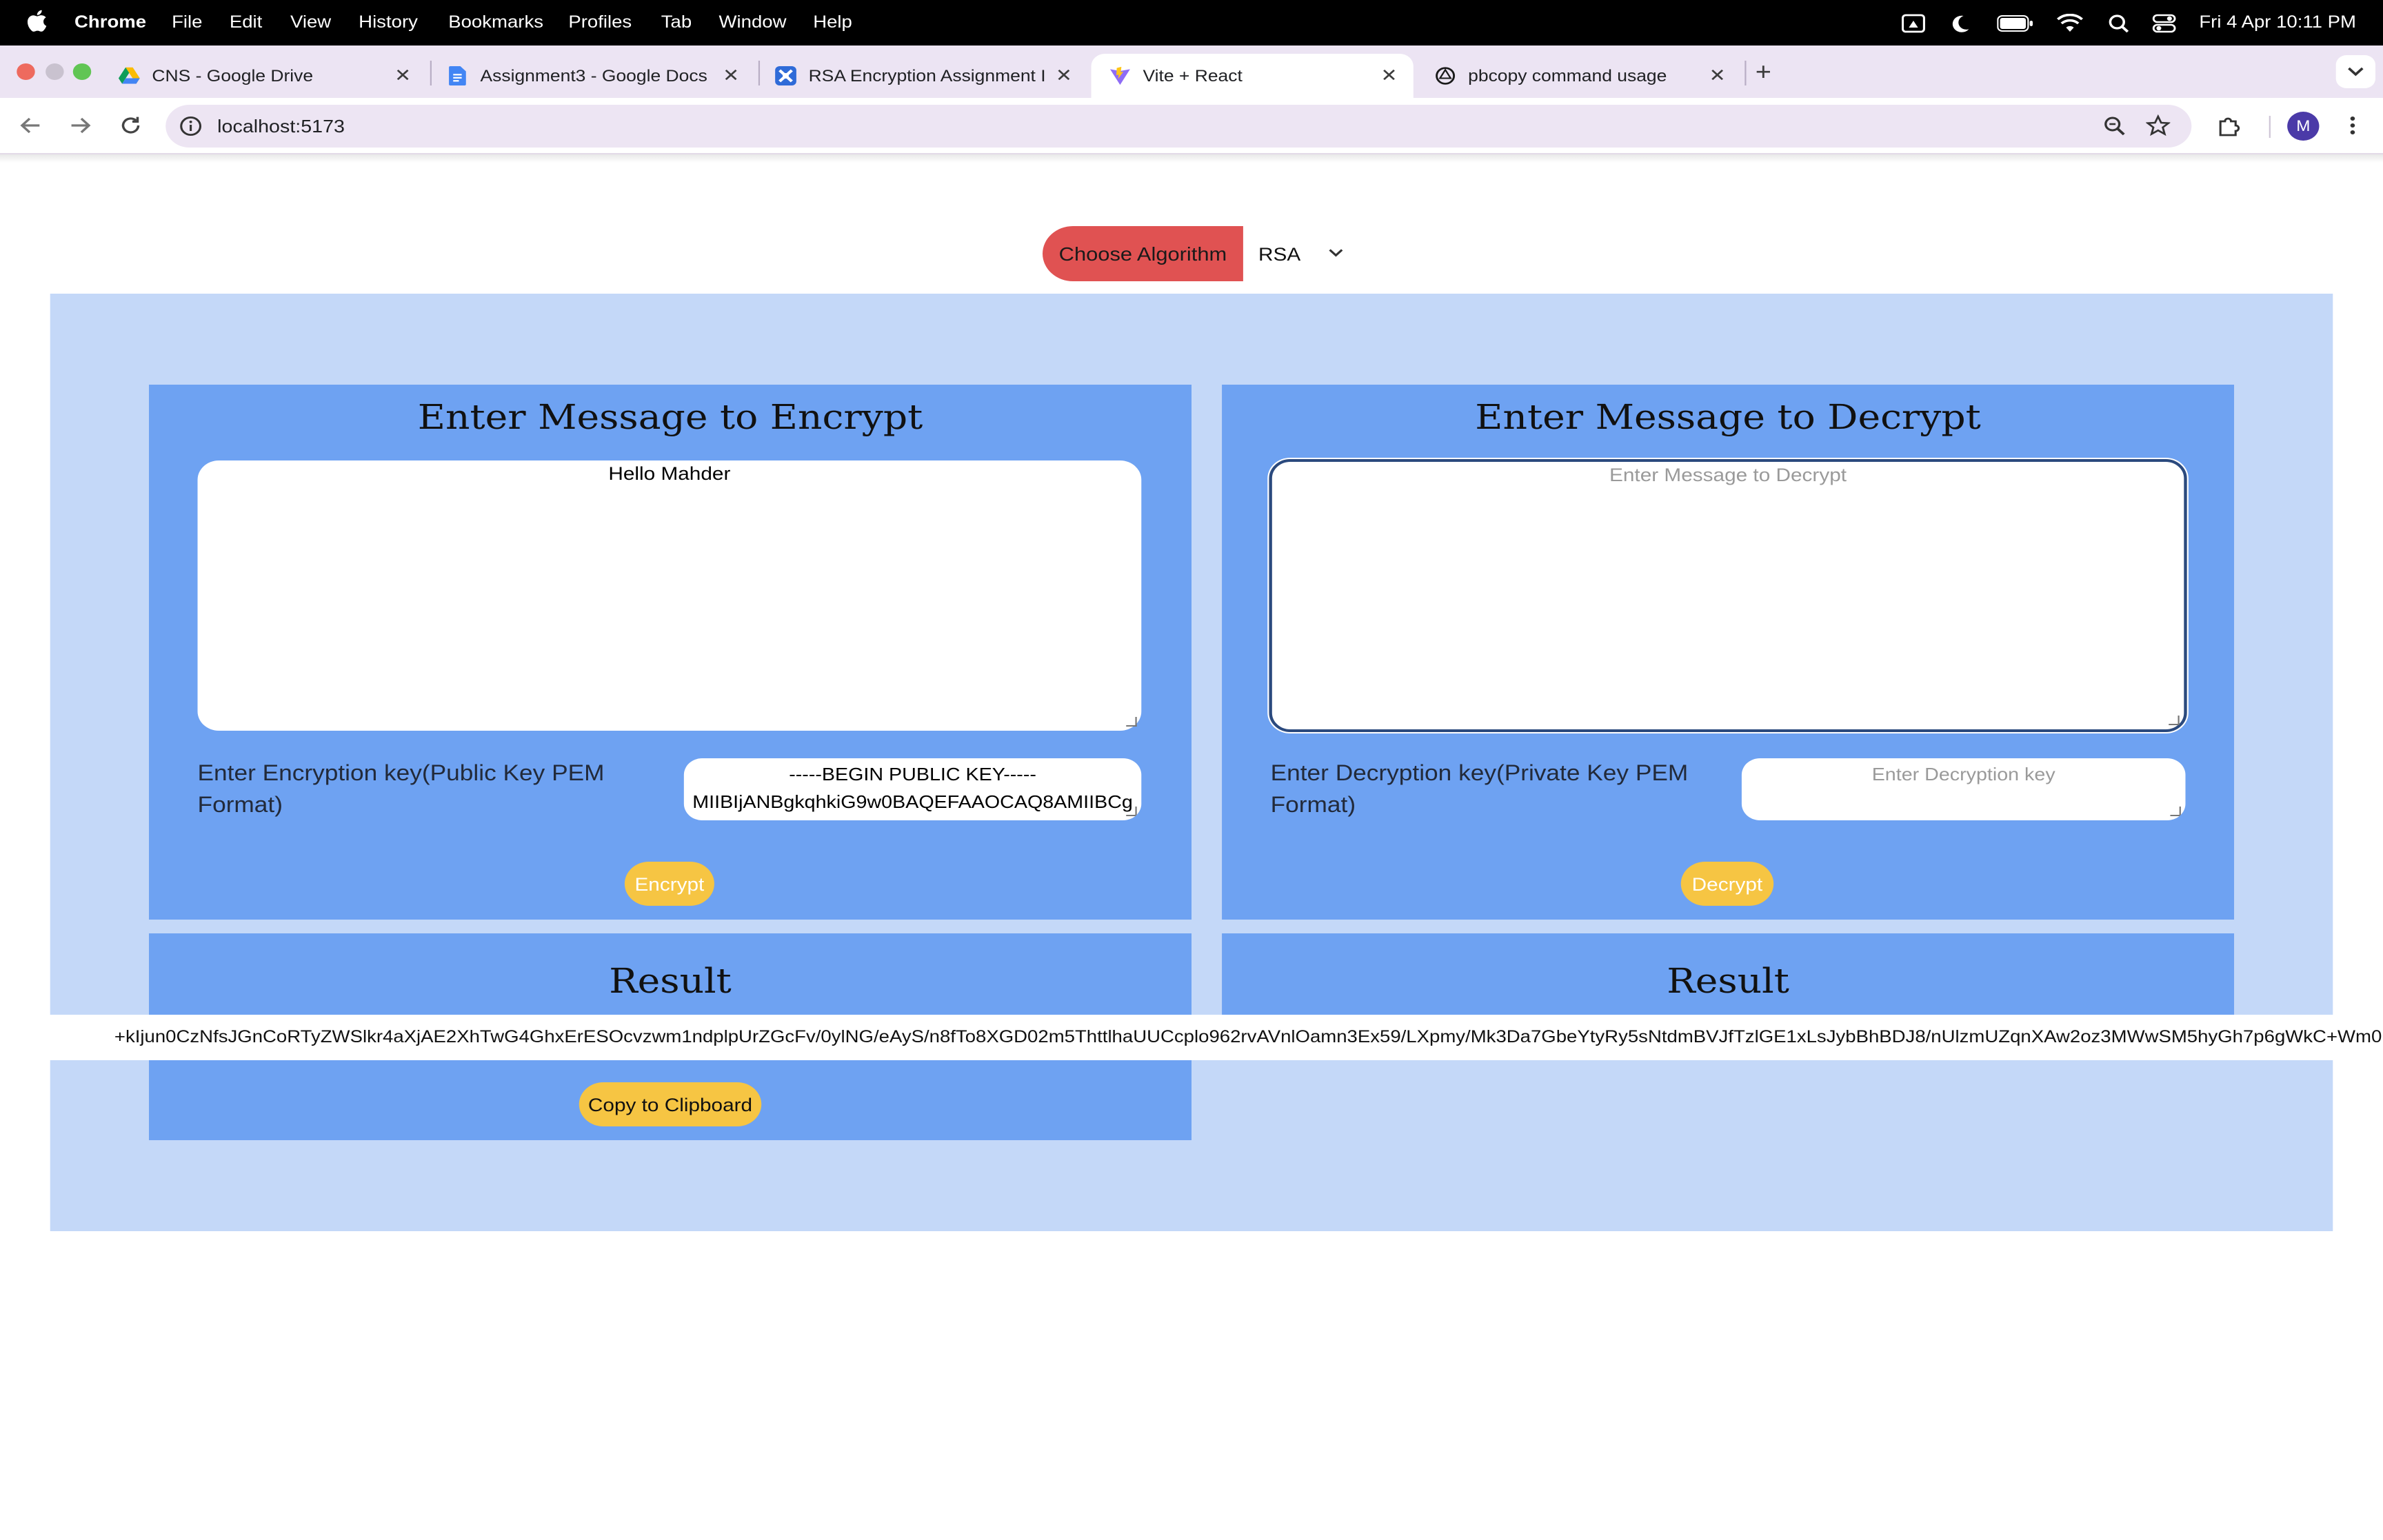 This screenshot has height=1540, width=2383. I want to click on encrypt-message-value: Hello Mahder, so click(669, 474).